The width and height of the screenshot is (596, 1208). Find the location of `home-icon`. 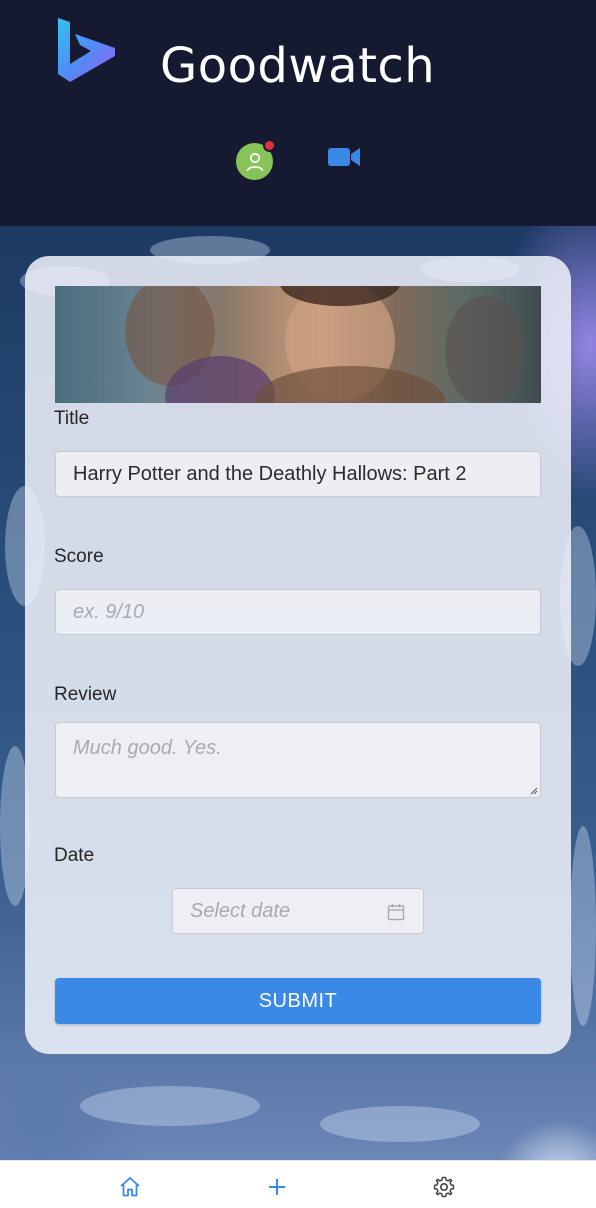

home-icon is located at coordinates (130, 1187).